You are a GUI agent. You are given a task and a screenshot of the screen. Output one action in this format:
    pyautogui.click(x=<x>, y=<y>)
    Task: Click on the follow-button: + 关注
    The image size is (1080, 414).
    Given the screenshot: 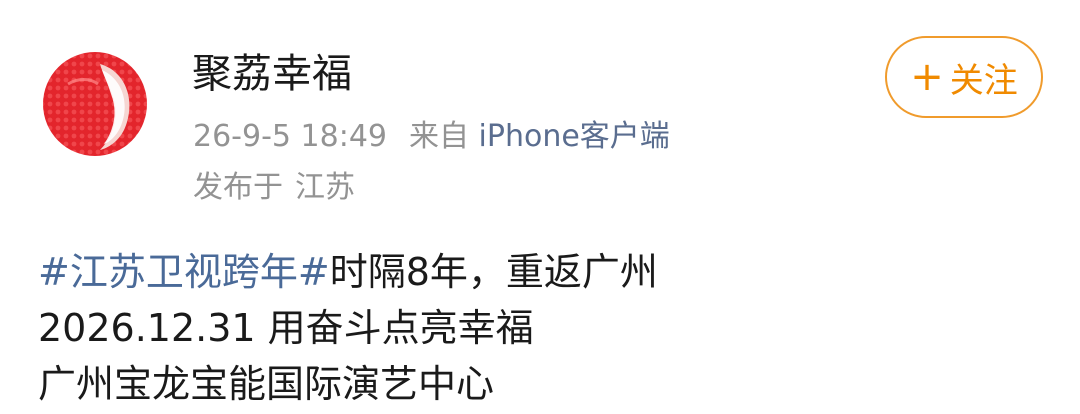 What is the action you would take?
    pyautogui.click(x=964, y=77)
    